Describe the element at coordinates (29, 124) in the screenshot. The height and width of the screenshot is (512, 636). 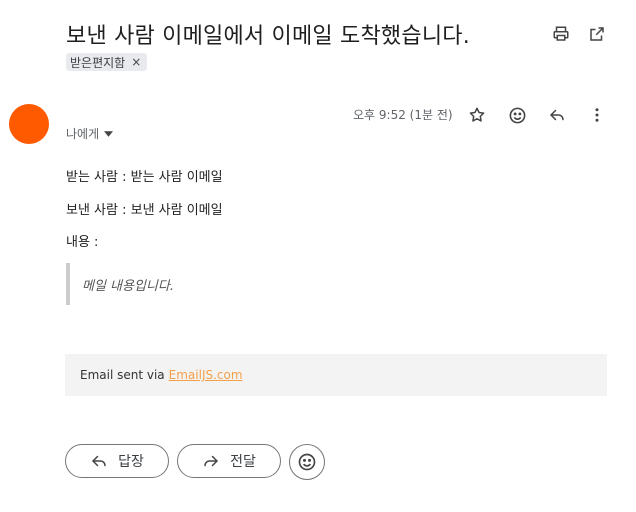
I see `avatar` at that location.